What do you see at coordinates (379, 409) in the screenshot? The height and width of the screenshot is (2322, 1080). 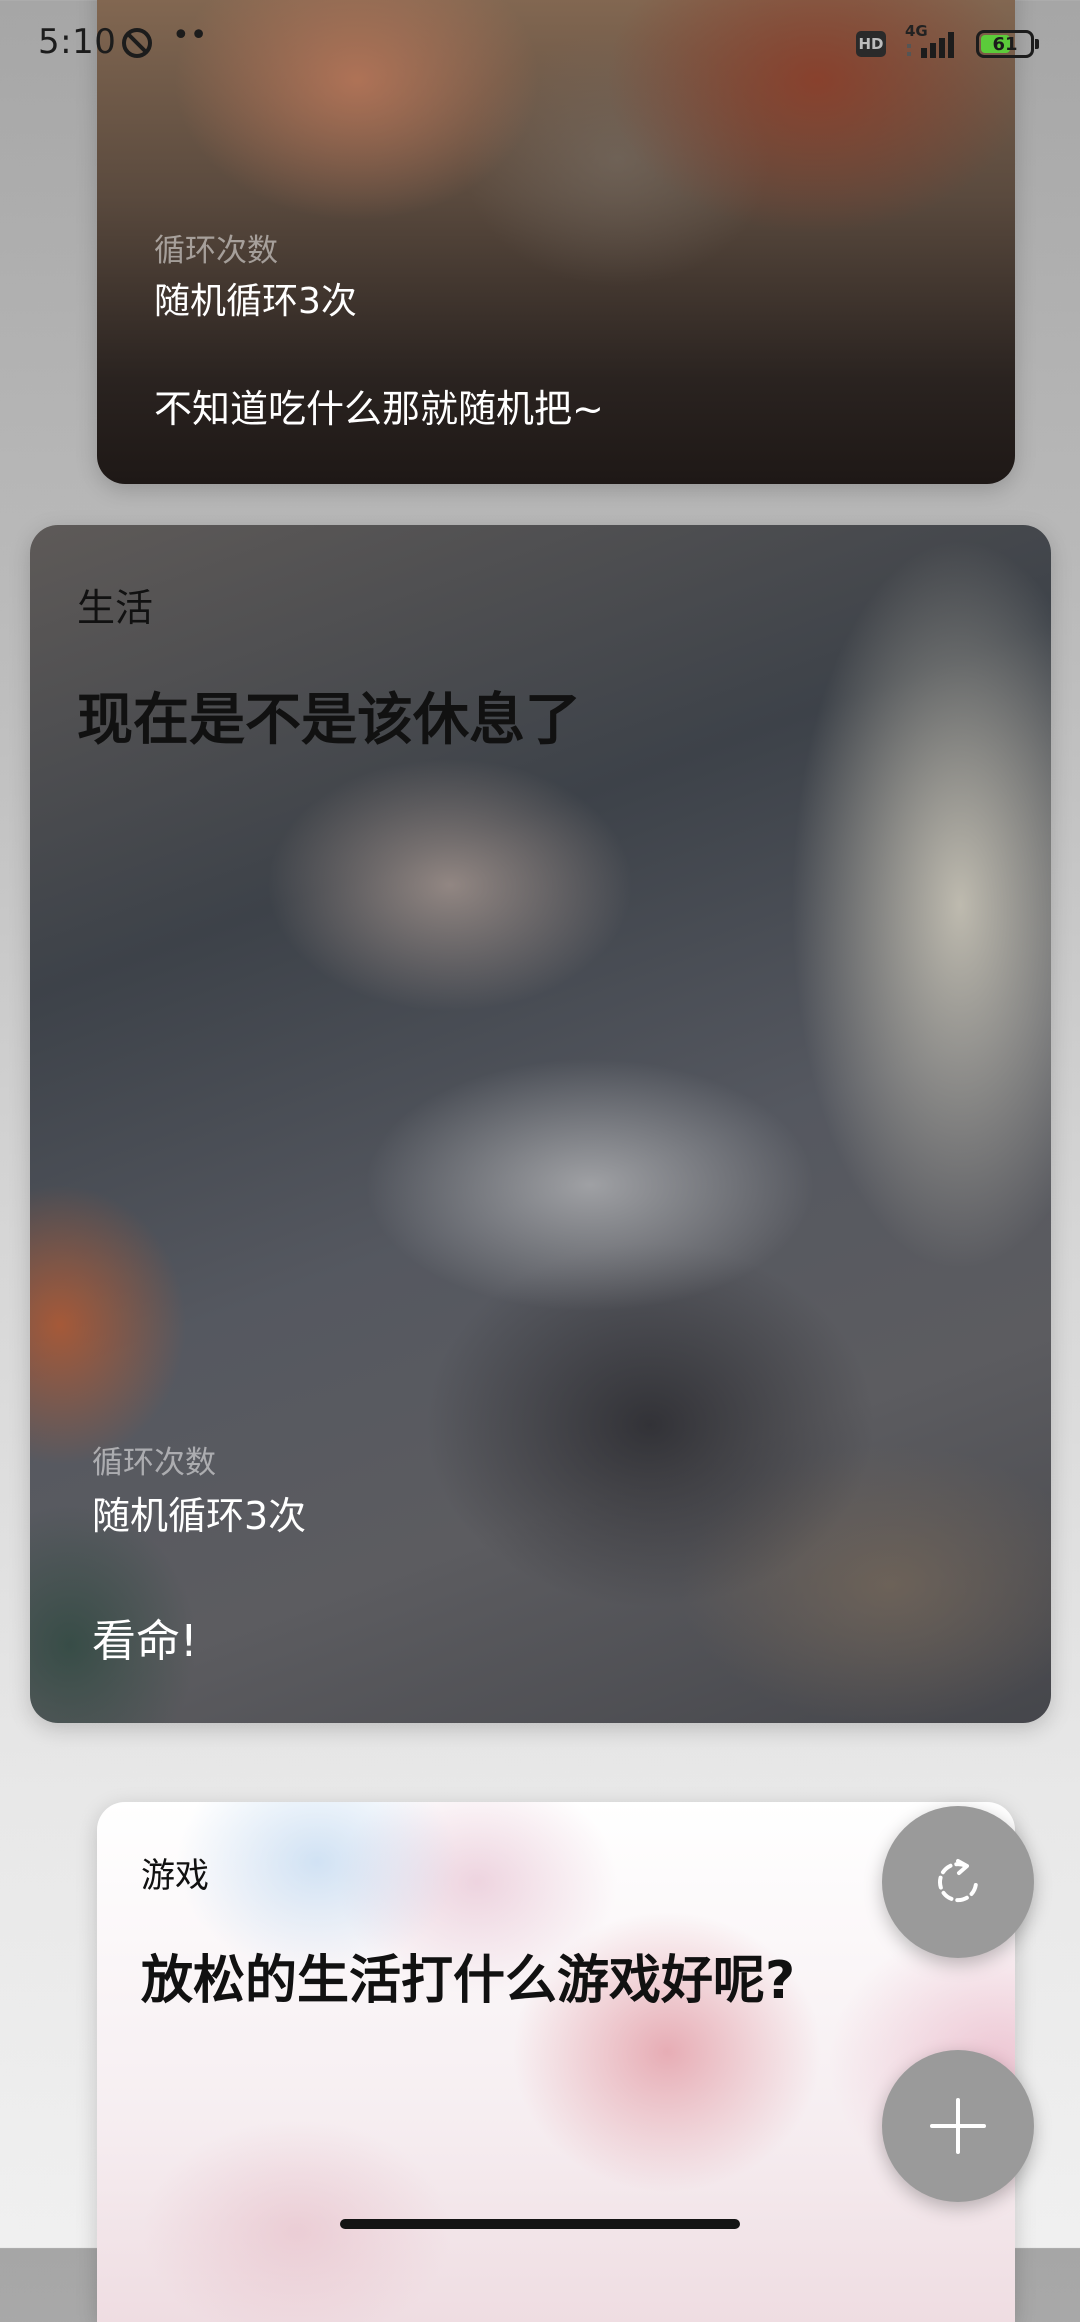 I see `card-description: 不知道吃什么那就随机把~` at bounding box center [379, 409].